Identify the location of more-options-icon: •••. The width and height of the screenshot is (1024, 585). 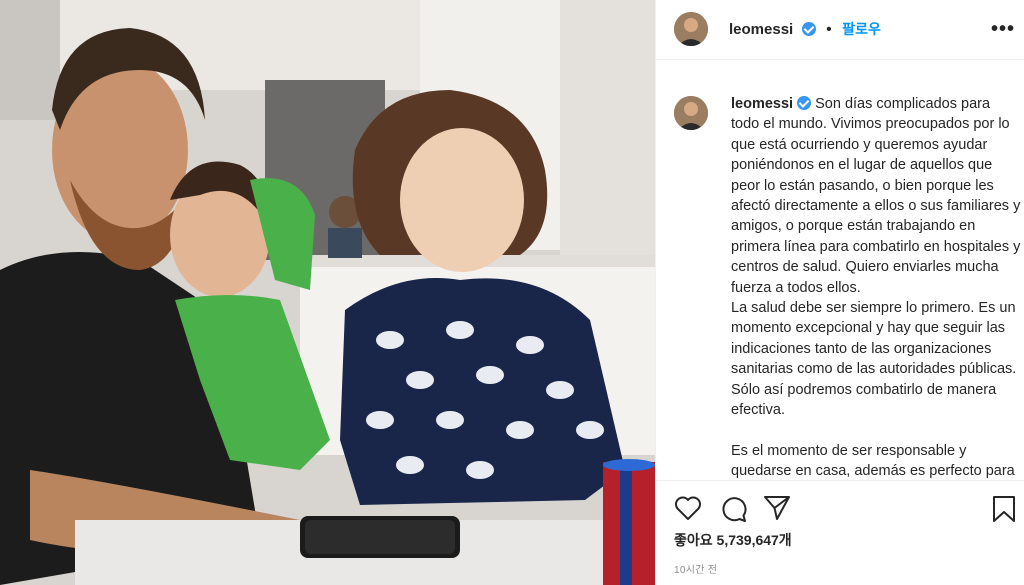
(1003, 29).